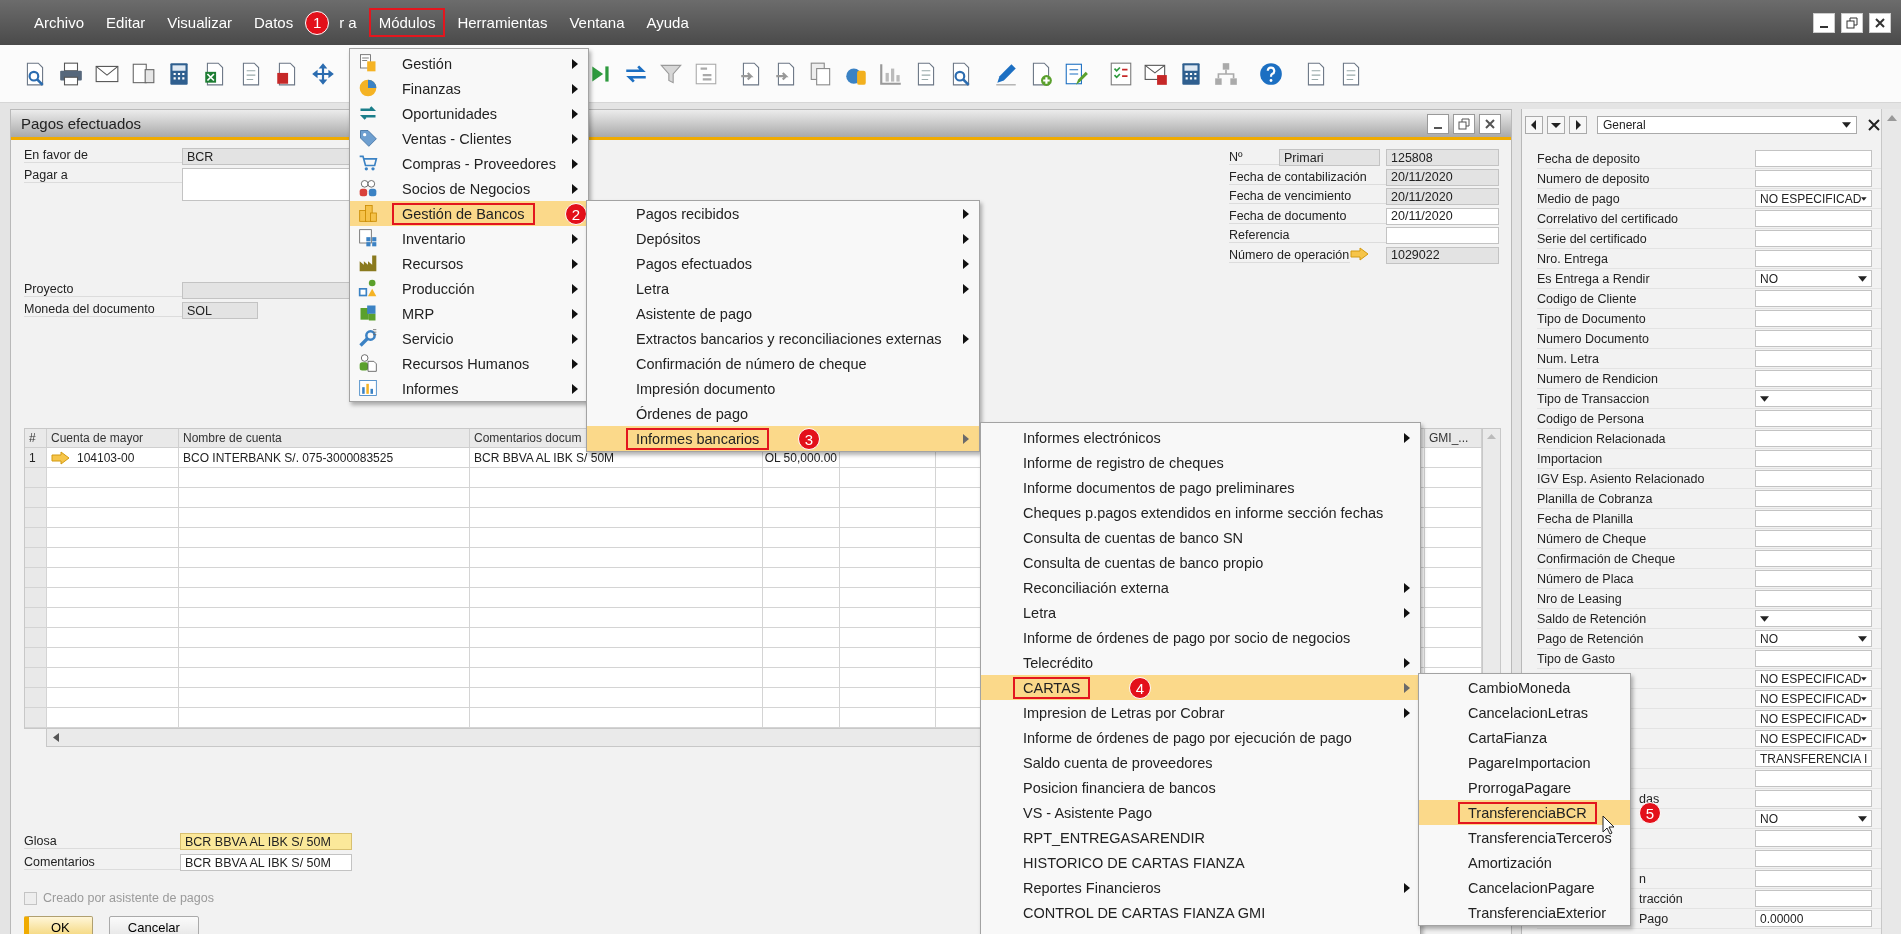 The image size is (1901, 934). I want to click on menu-item: Saldo cuenta de proveedores, so click(1200, 762).